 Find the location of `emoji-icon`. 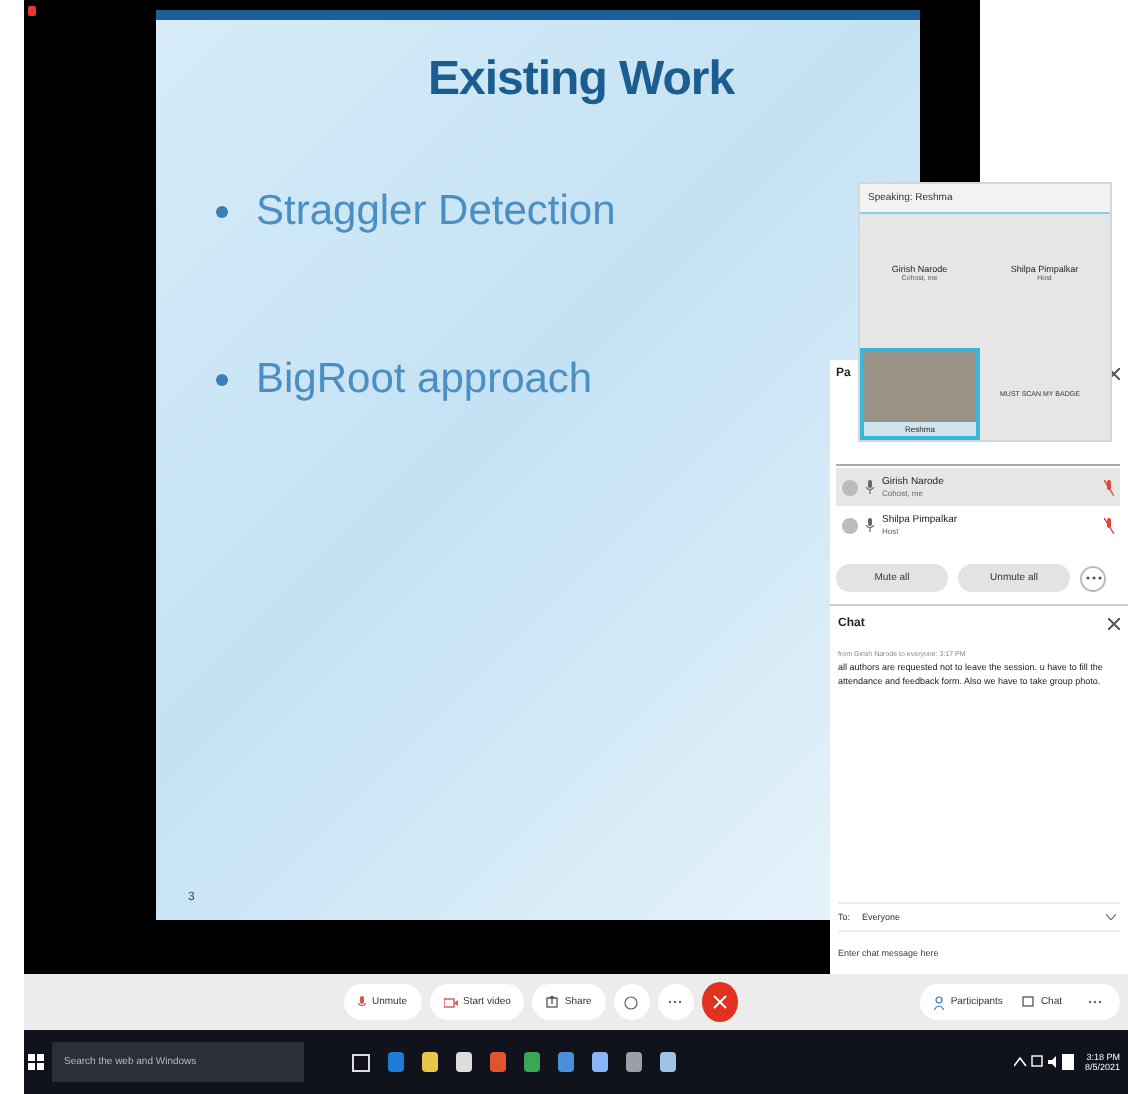

emoji-icon is located at coordinates (631, 1002).